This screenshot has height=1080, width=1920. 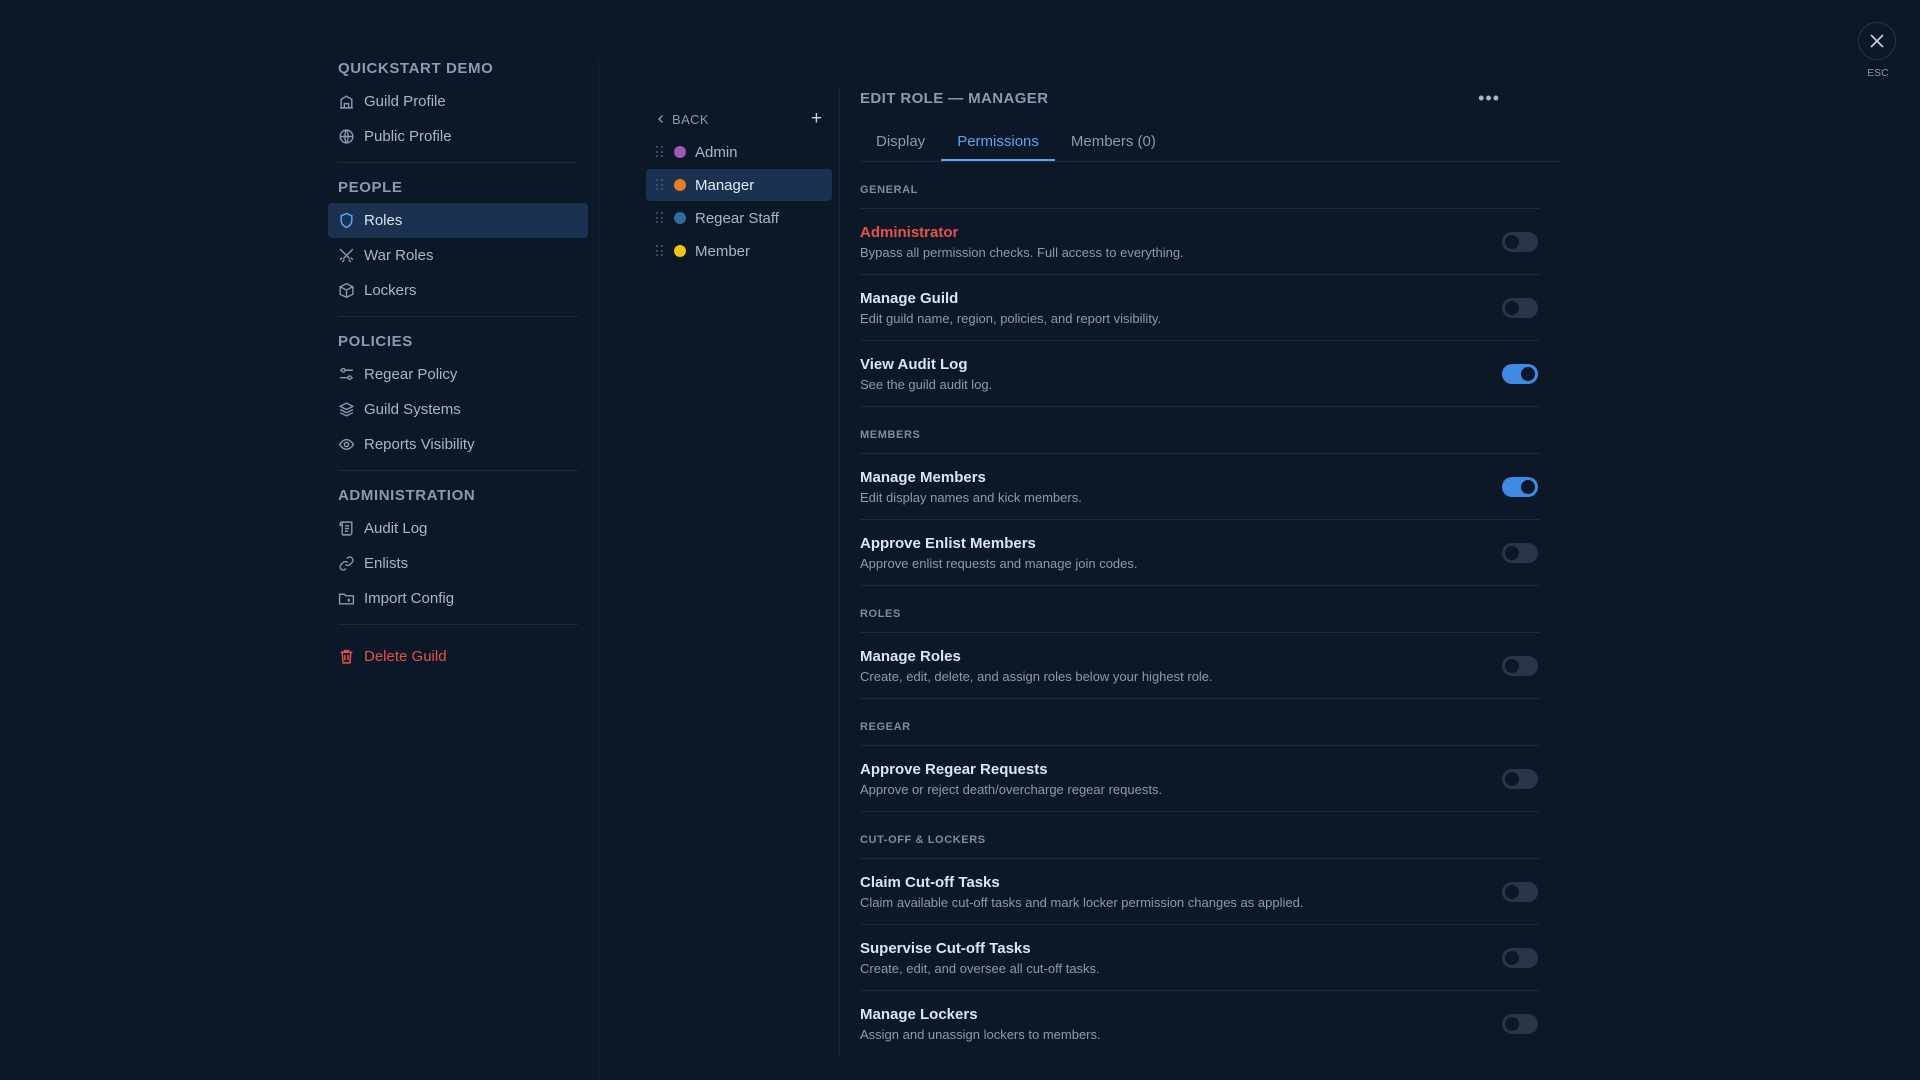 I want to click on permission-name: Manage Roles, so click(x=910, y=656).